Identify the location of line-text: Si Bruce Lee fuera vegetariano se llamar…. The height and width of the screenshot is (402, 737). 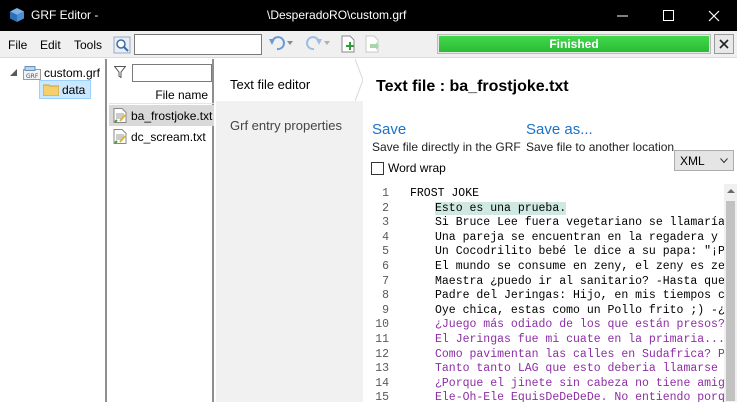
(579, 223).